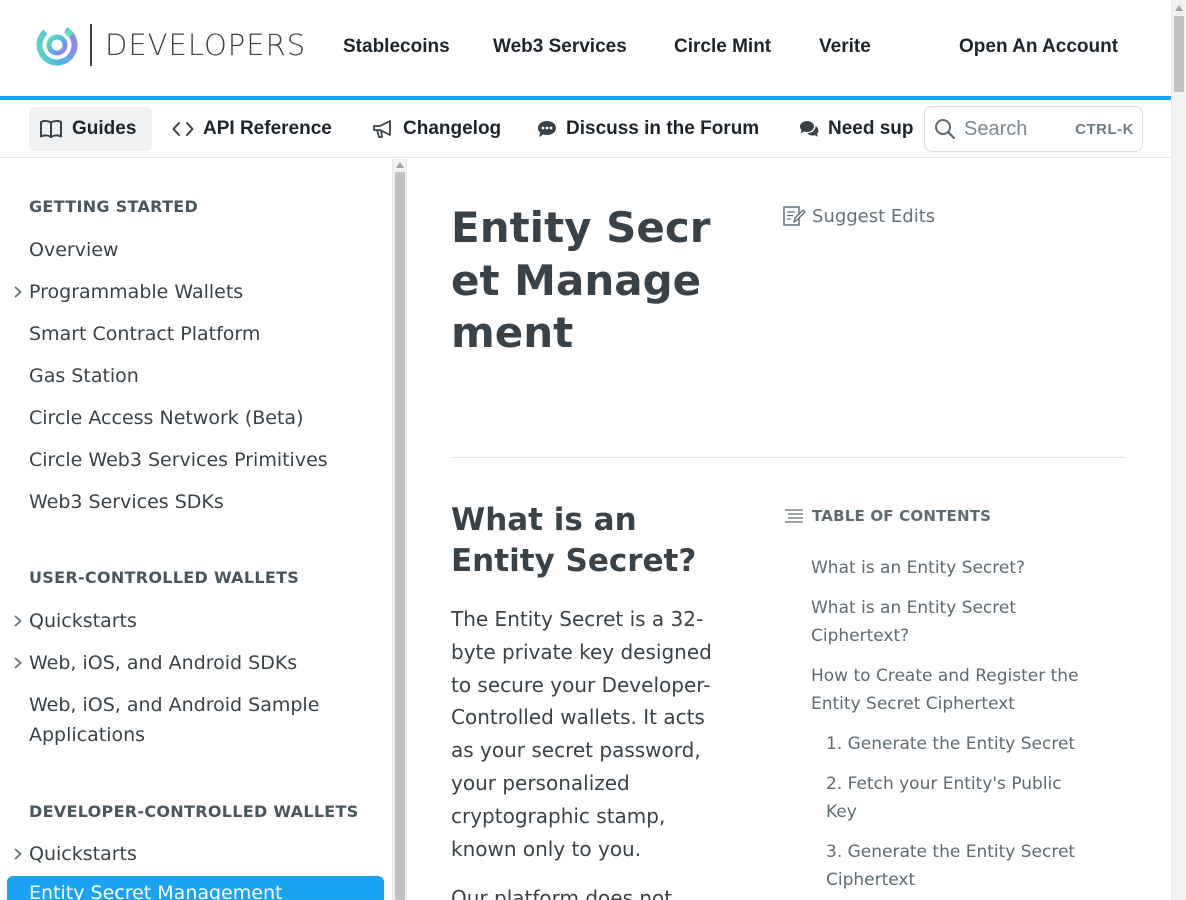 This screenshot has width=1186, height=900. What do you see at coordinates (104, 128) in the screenshot?
I see `tab-guides-label: Guides` at bounding box center [104, 128].